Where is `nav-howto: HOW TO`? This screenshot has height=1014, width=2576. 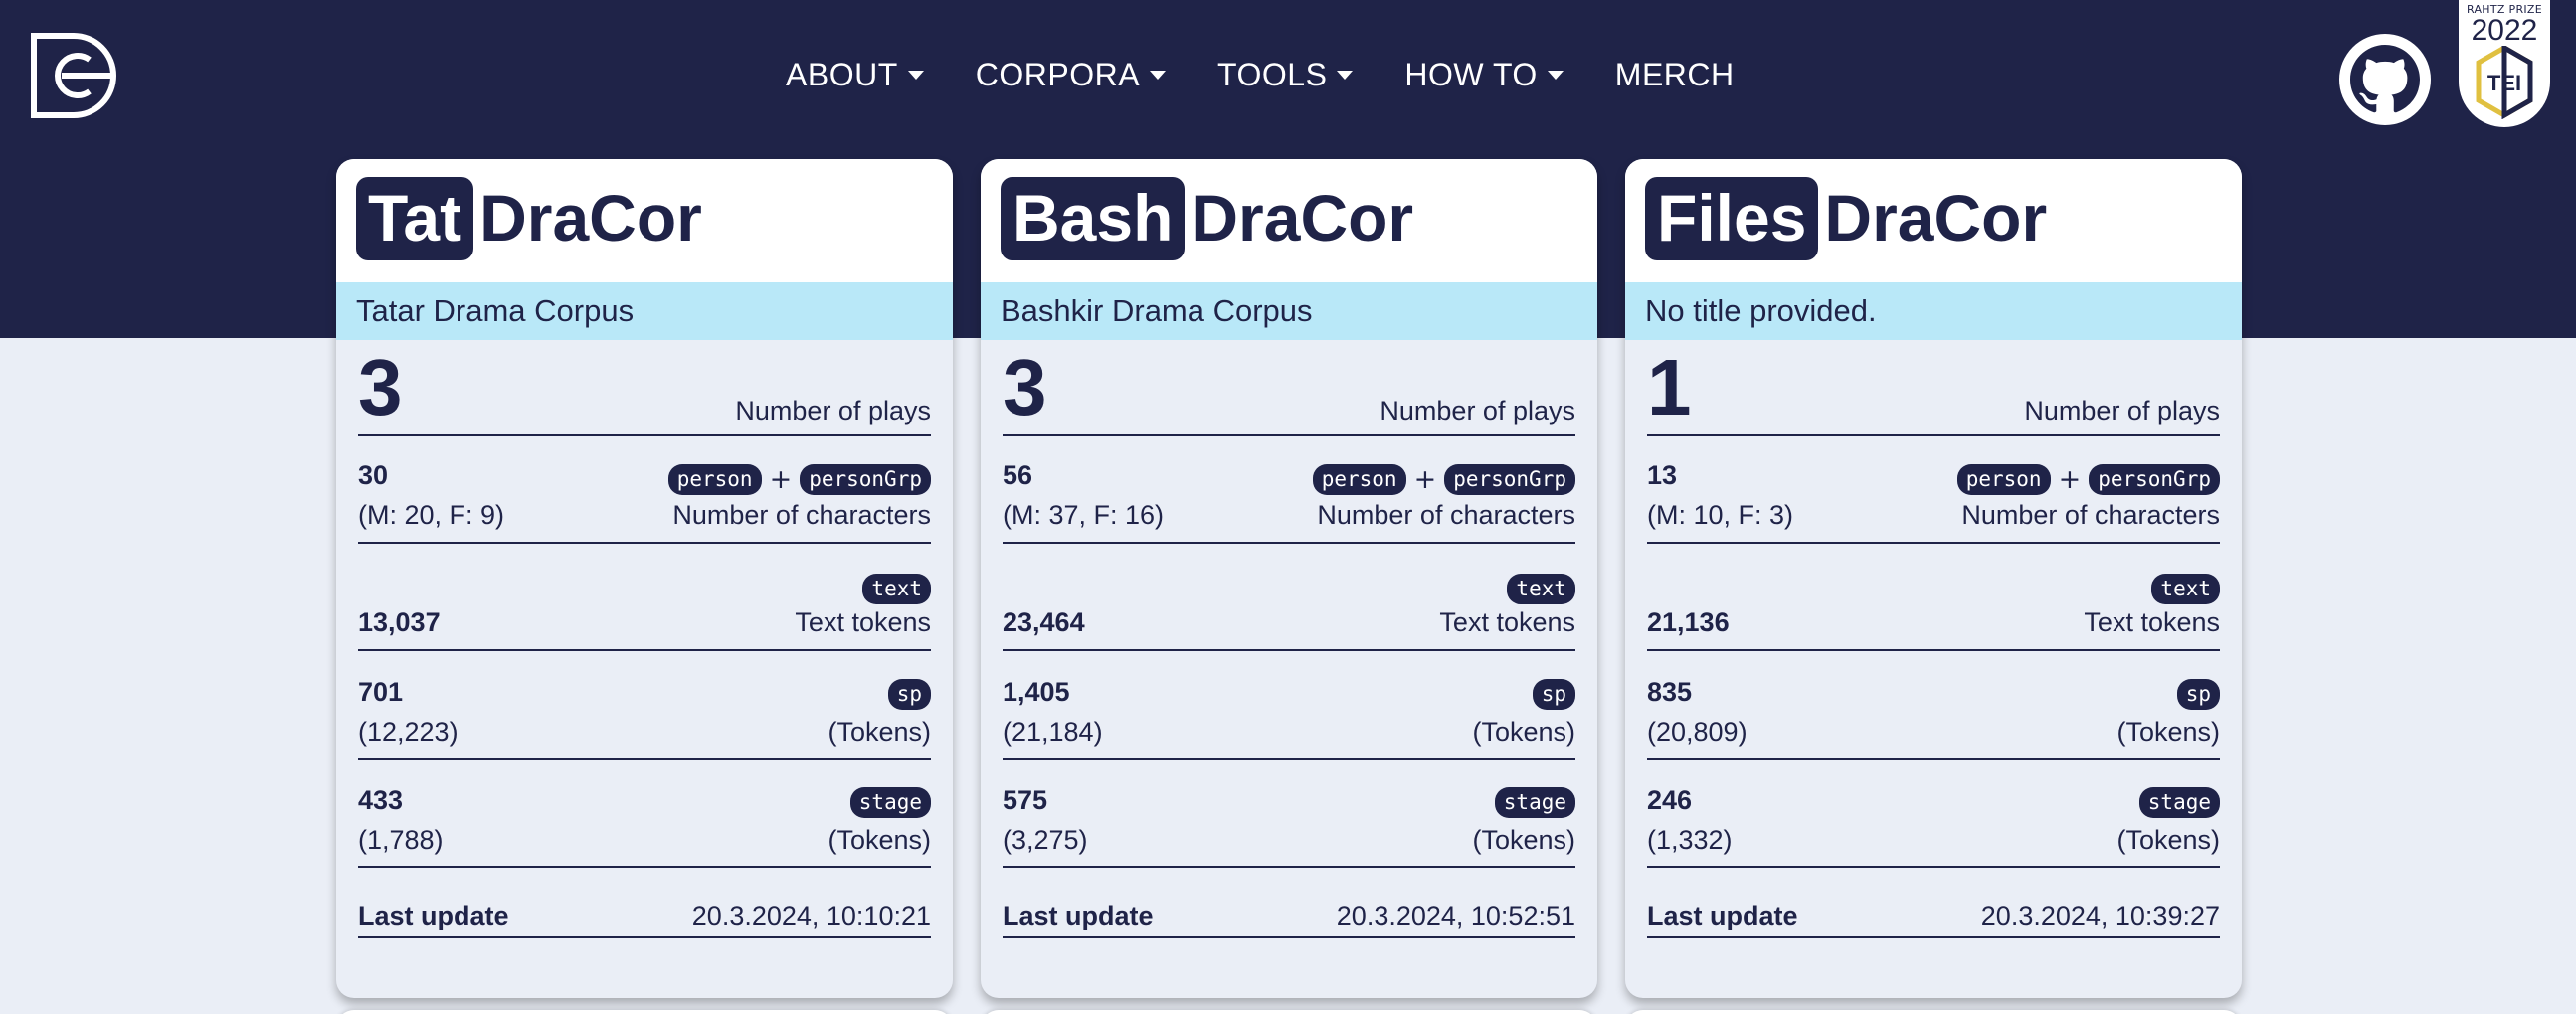 nav-howto: HOW TO is located at coordinates (1484, 74).